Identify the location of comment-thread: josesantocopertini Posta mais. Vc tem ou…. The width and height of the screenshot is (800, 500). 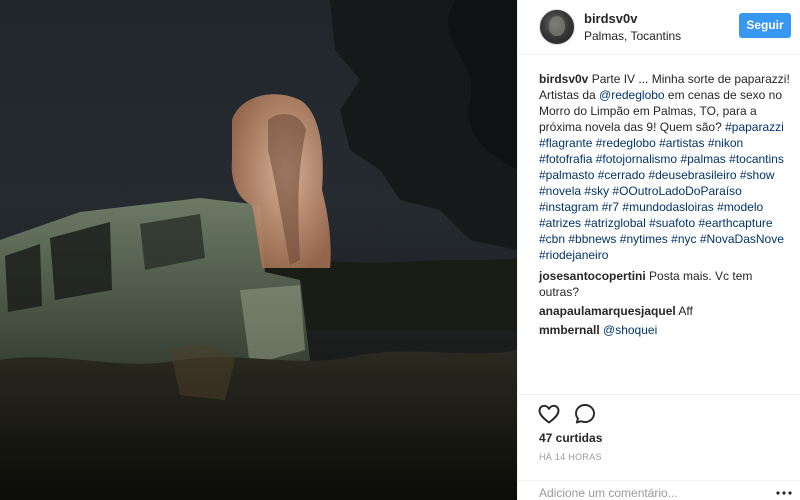
(666, 303).